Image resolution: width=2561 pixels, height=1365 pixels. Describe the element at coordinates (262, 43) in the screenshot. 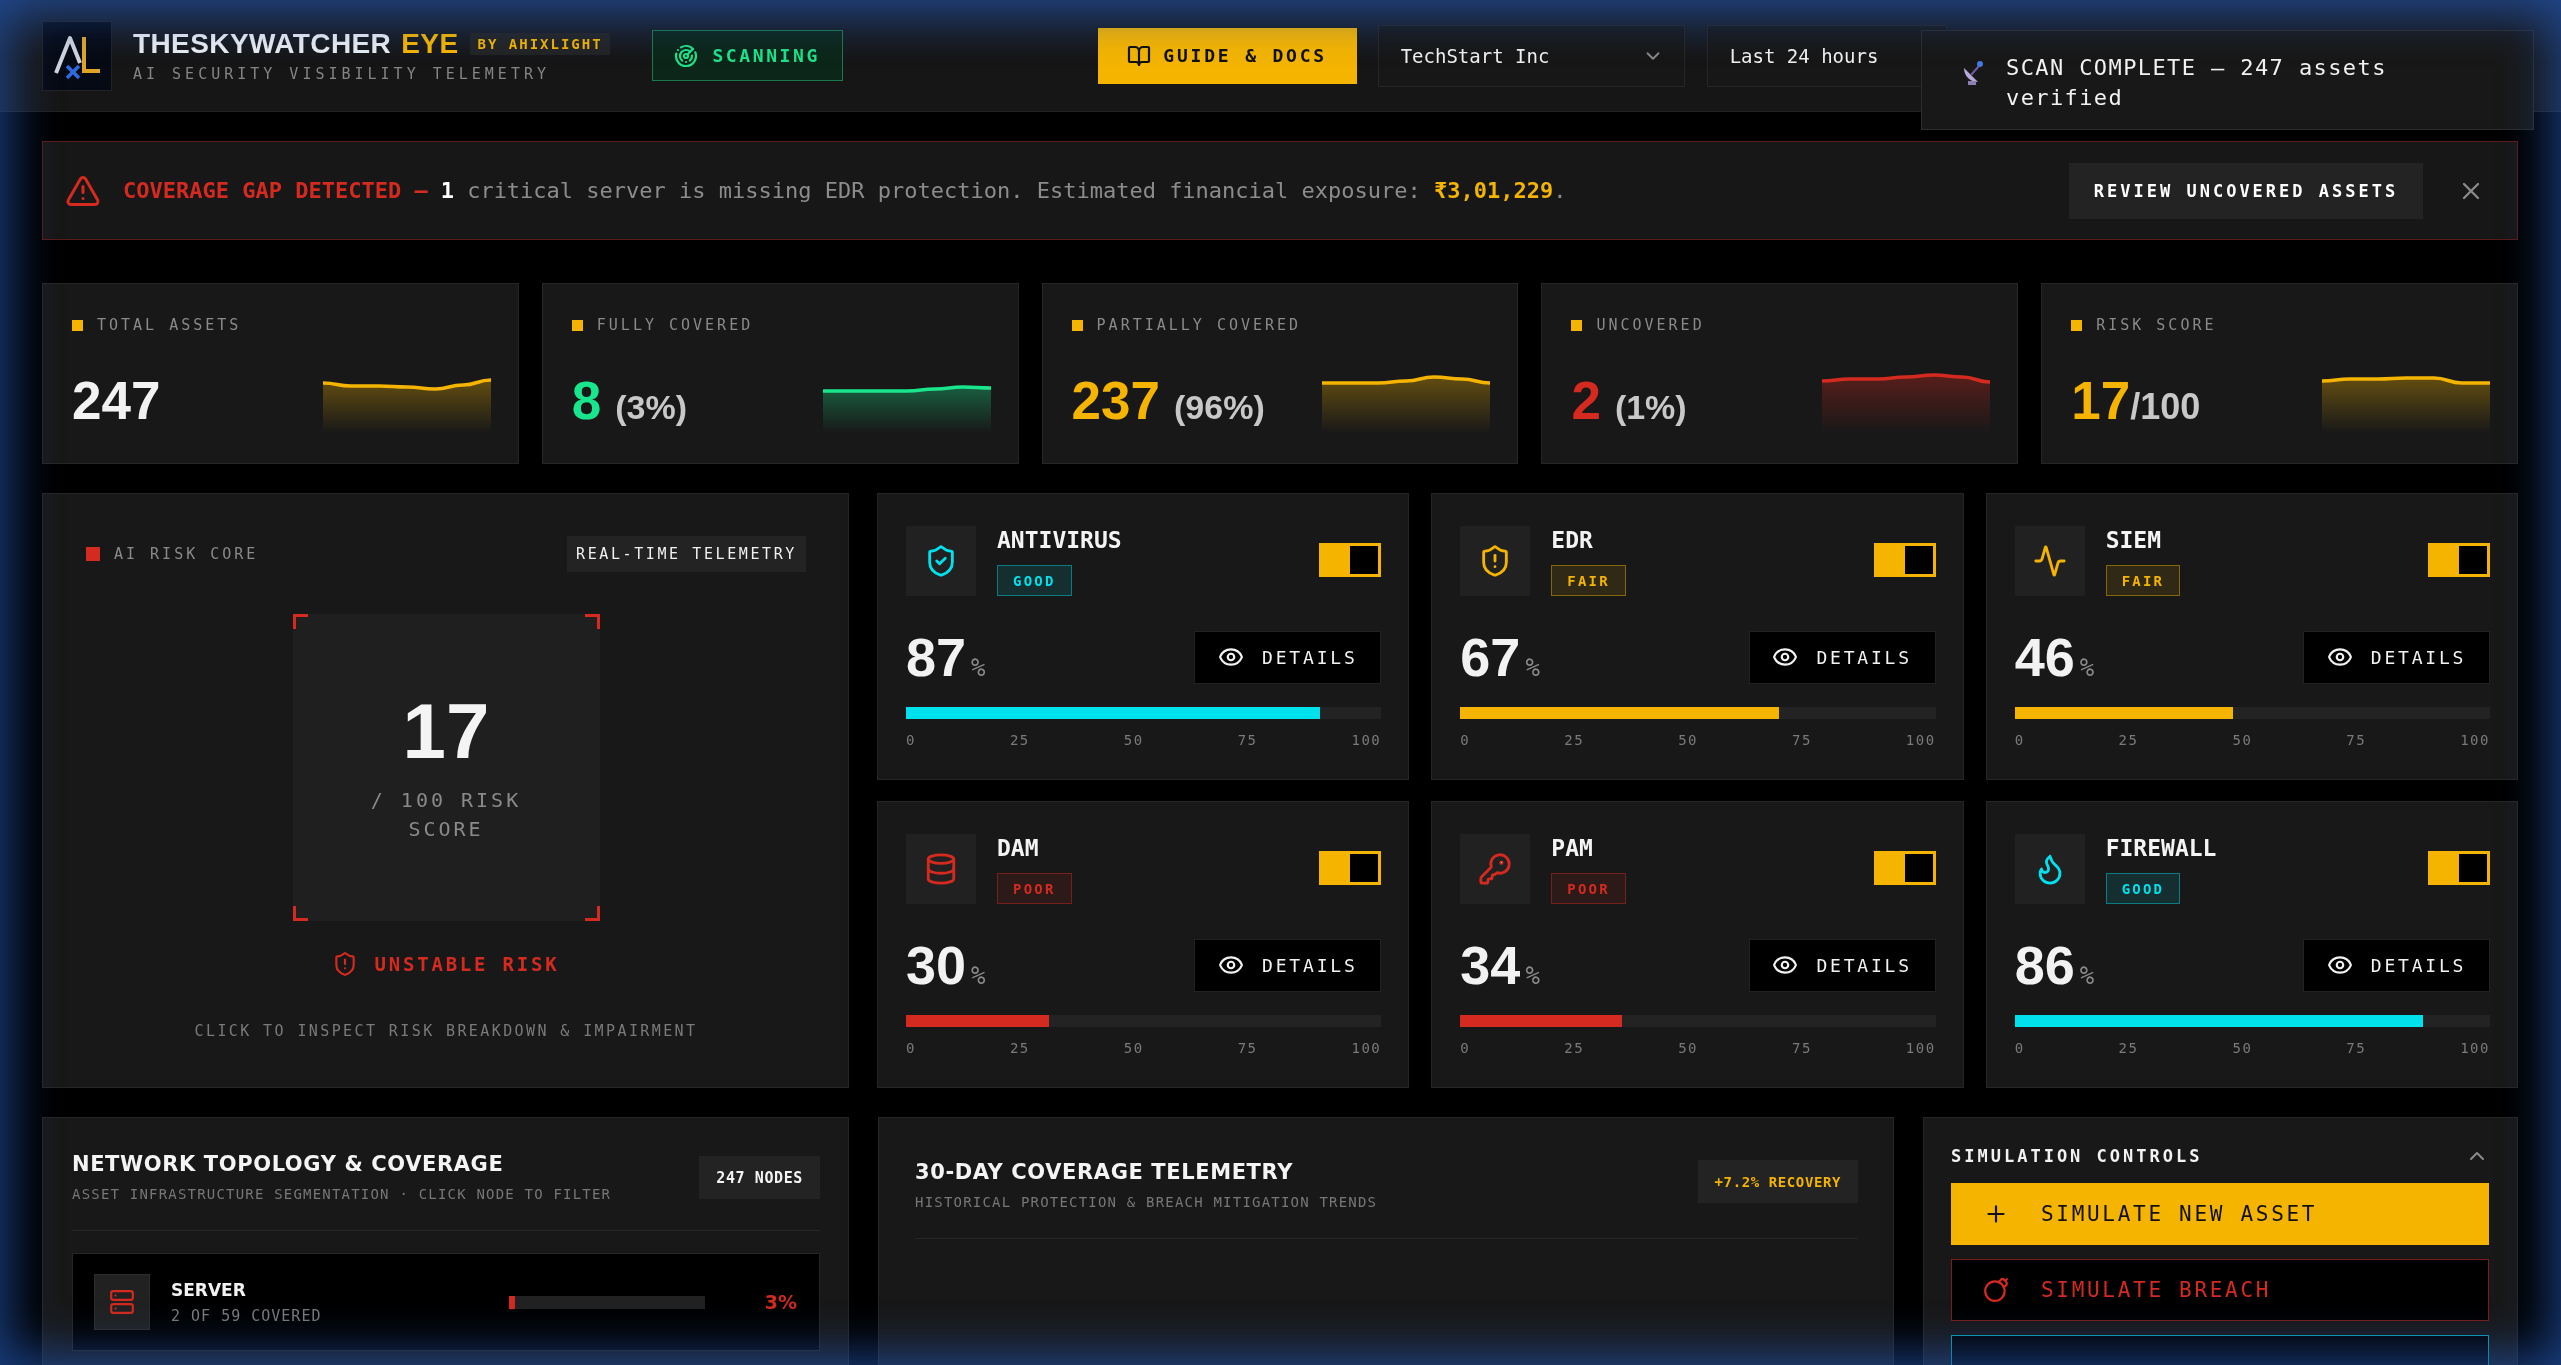

I see `app-title: THESKYWATCHER` at that location.